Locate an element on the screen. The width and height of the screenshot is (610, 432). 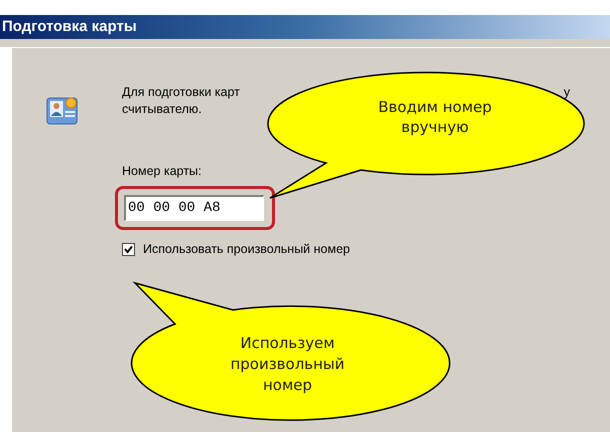
description-text: считывателю. is located at coordinates (162, 109).